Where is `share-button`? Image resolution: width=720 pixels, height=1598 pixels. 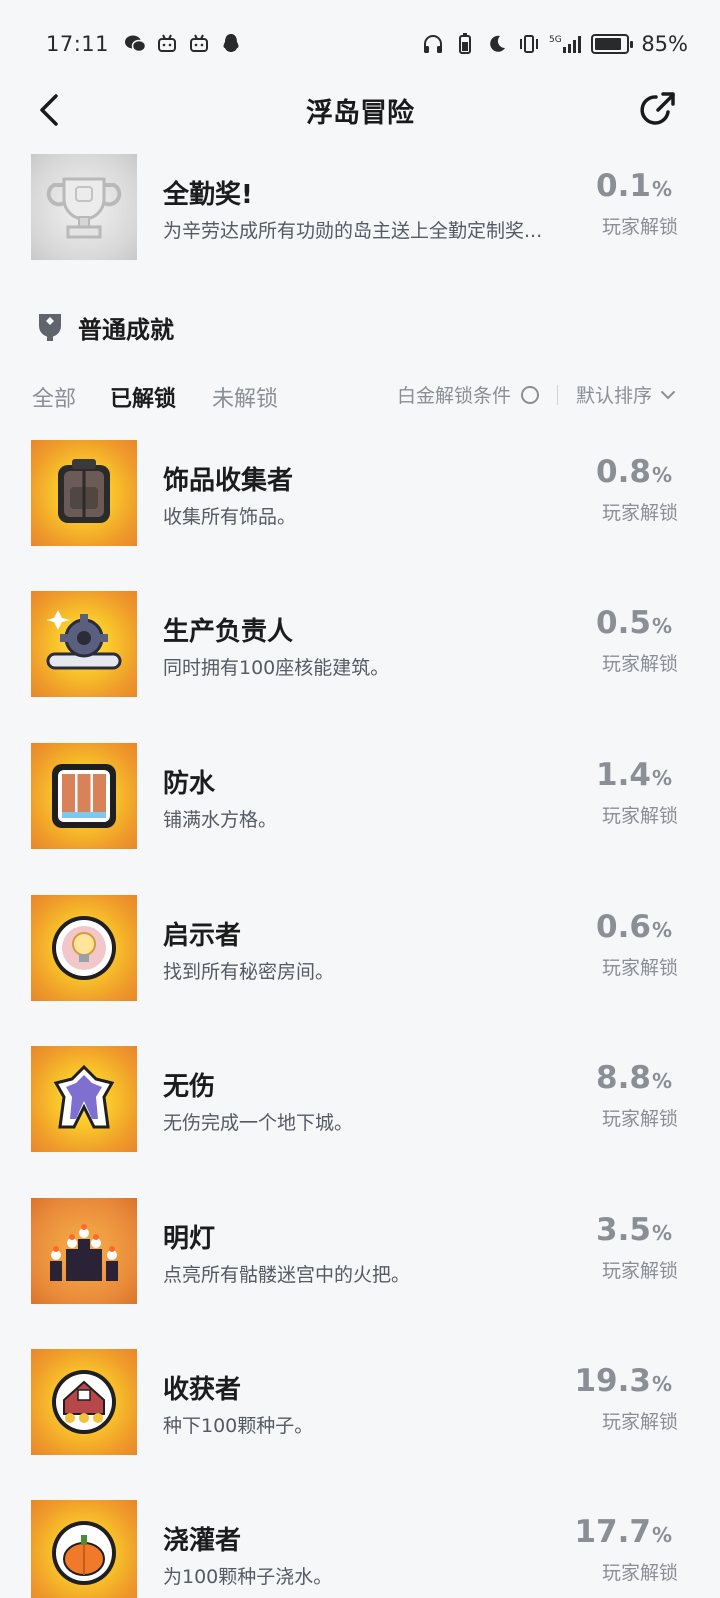 share-button is located at coordinates (658, 110).